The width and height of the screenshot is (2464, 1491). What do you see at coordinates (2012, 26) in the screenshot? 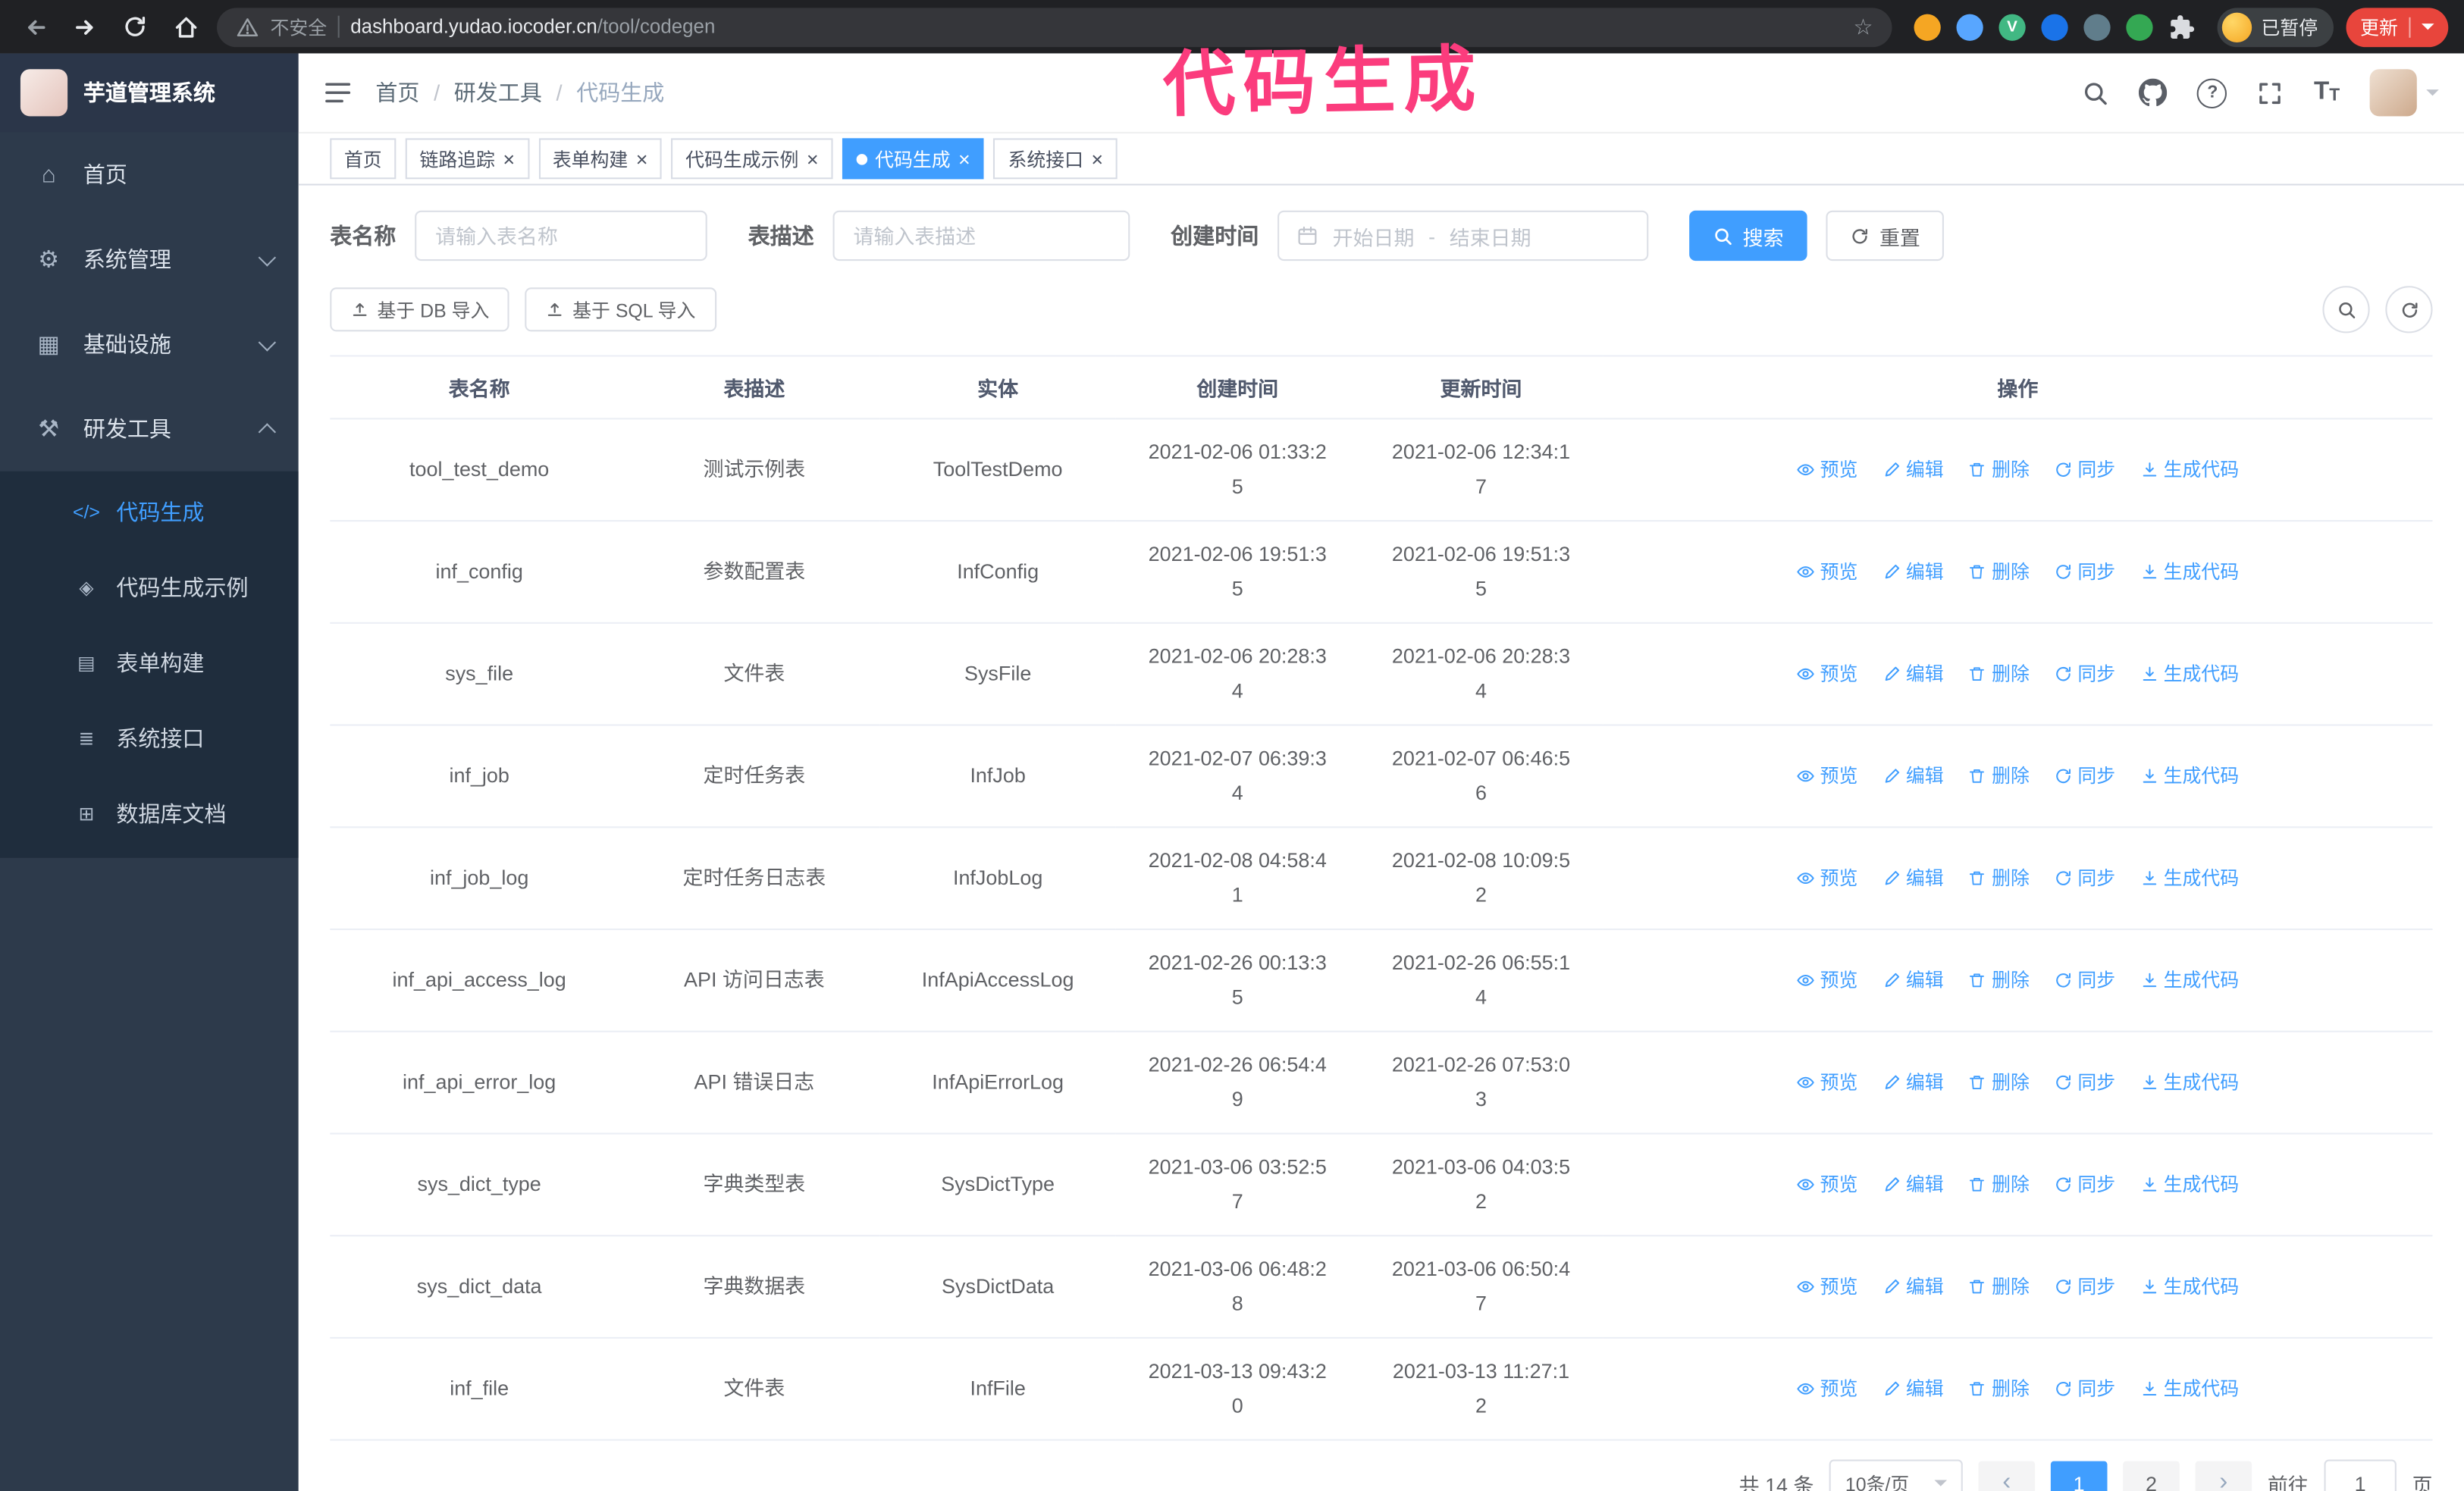
I see `extension-icon-vue: V` at bounding box center [2012, 26].